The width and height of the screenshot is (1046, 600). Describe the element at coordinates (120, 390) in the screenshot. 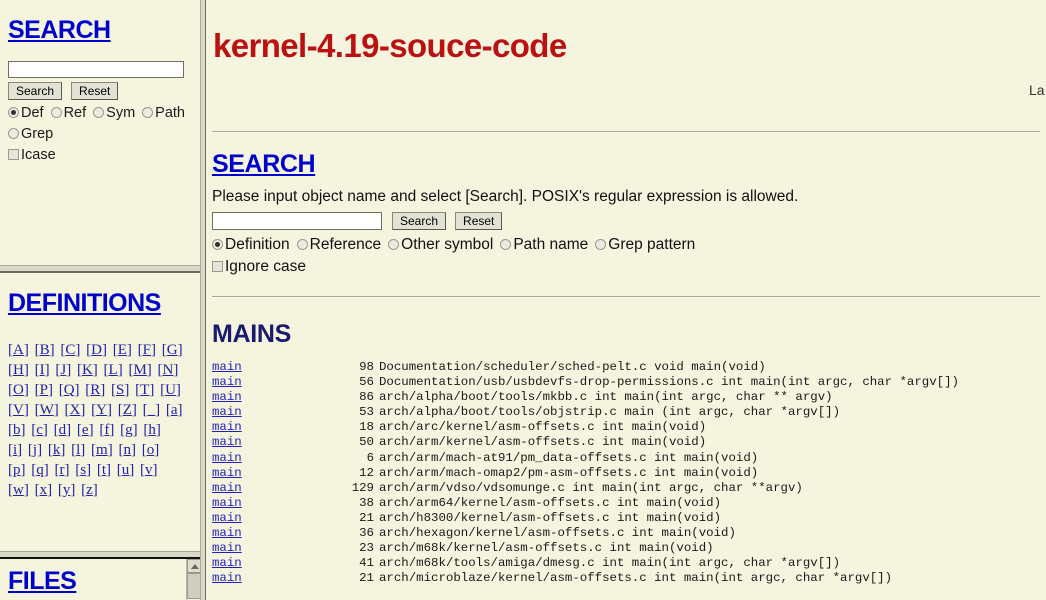

I see `definitions-letter-S: [S]` at that location.